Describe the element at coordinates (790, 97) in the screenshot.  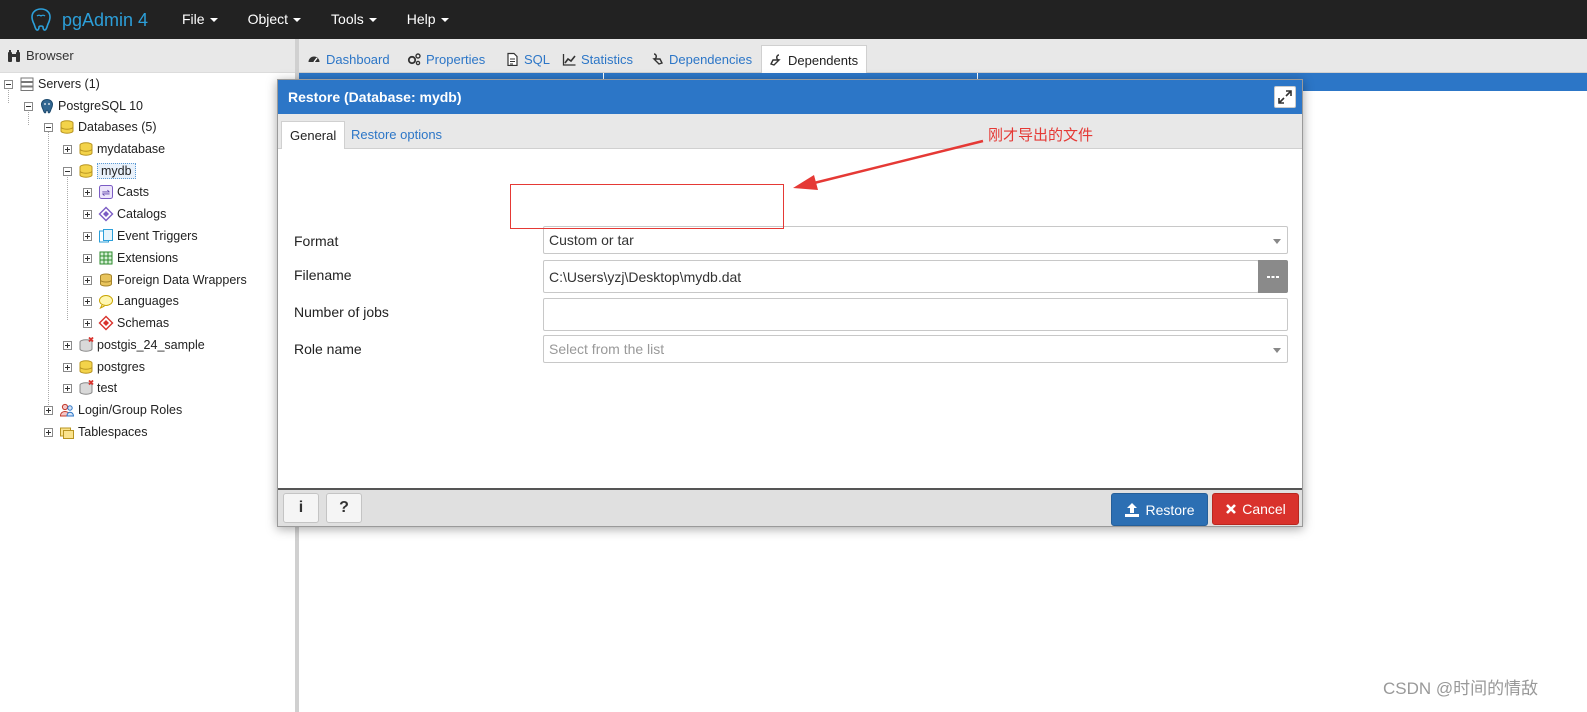
I see `dialog-header: Restore (Database: mydb)` at that location.